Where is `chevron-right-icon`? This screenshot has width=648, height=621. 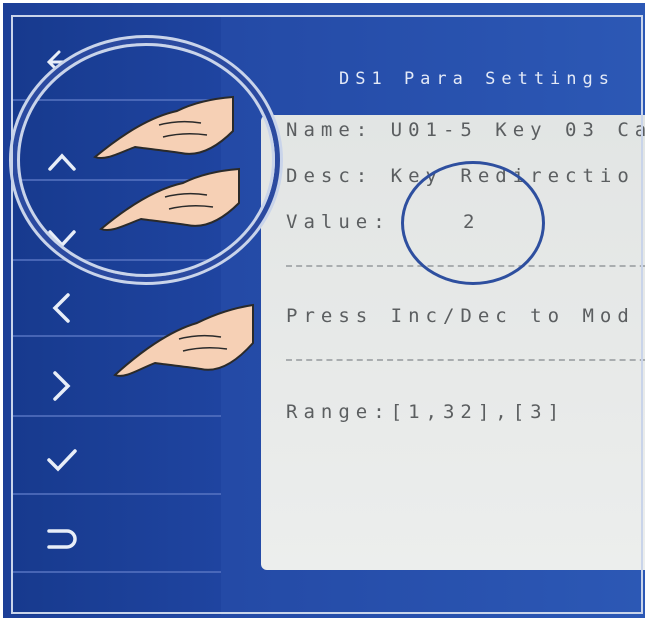 chevron-right-icon is located at coordinates (62, 386).